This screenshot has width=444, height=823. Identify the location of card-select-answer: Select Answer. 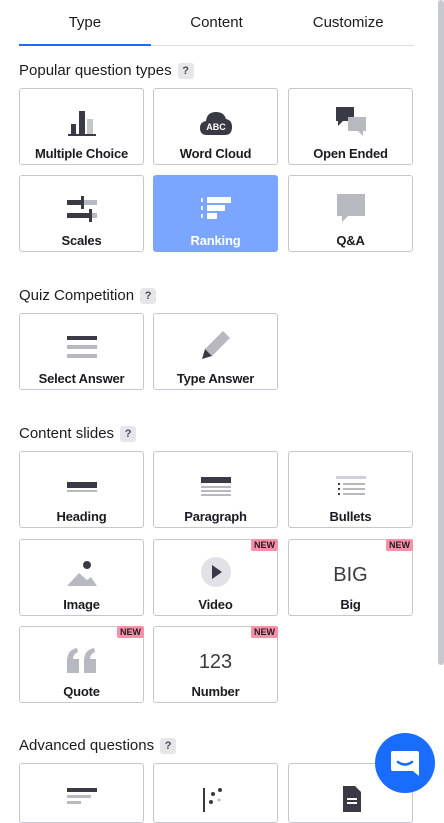
(81, 351).